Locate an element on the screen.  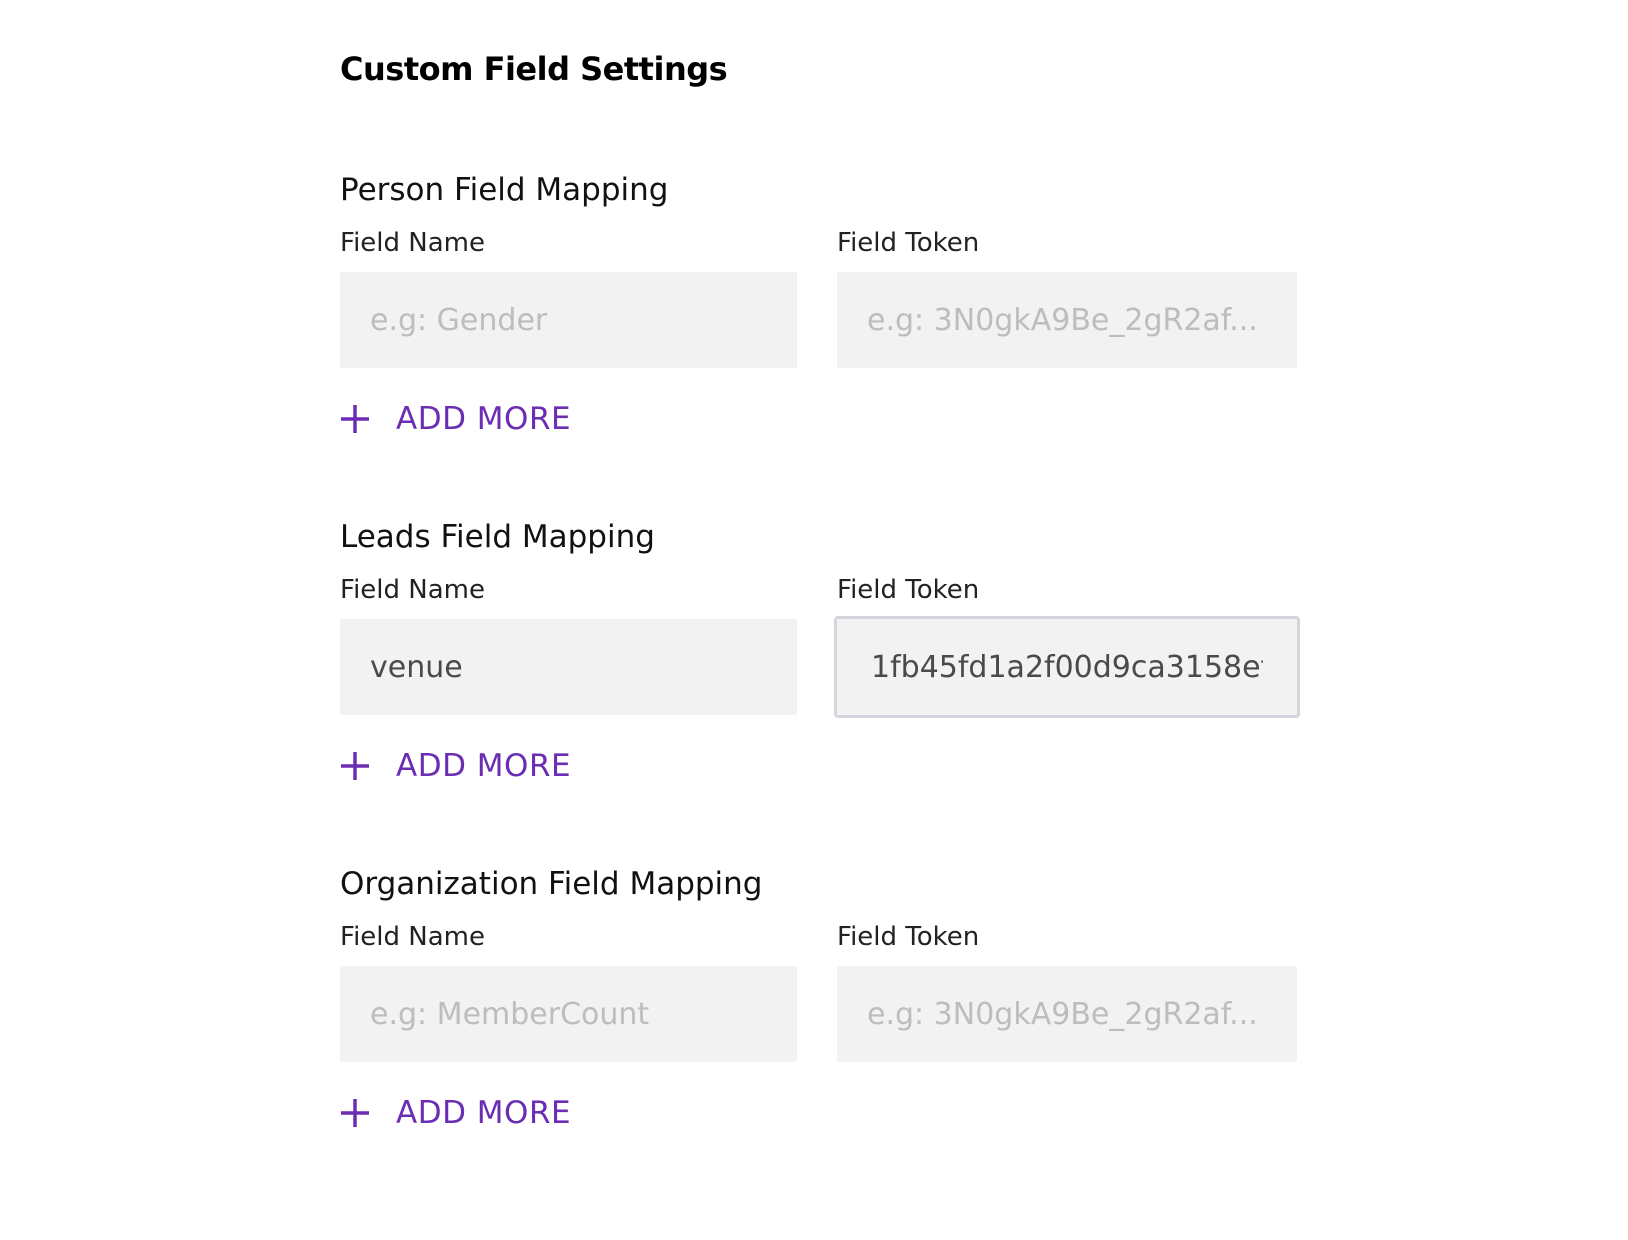
organization-add-more-button: ADD MORE is located at coordinates (455, 1113).